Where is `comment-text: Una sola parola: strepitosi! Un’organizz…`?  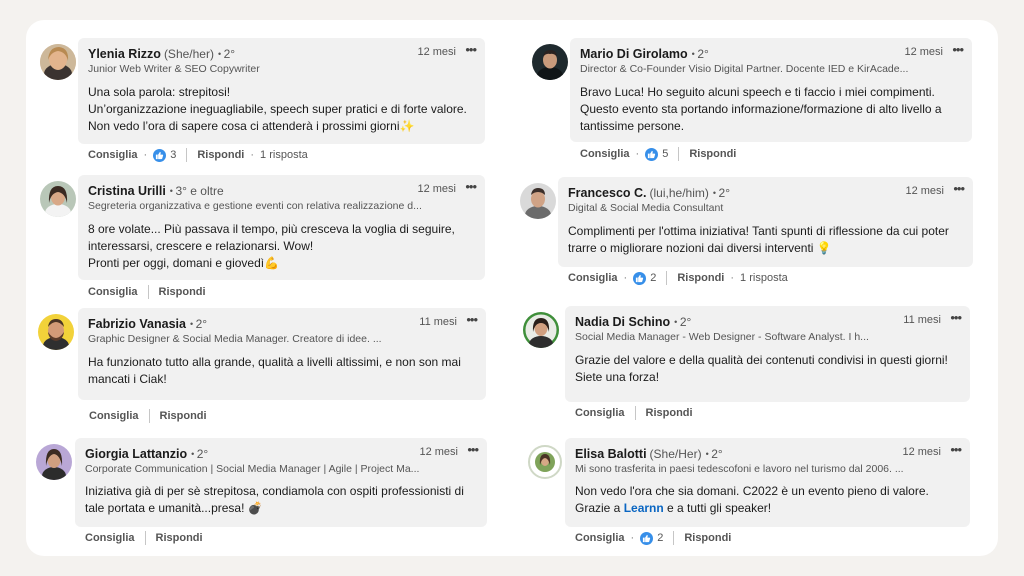
comment-text: Una sola parola: strepitosi! Un’organizz… is located at coordinates (277, 109).